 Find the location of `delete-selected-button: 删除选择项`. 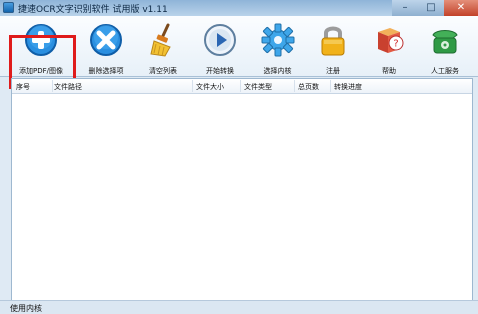

delete-selected-button: 删除选择项 is located at coordinates (106, 47).